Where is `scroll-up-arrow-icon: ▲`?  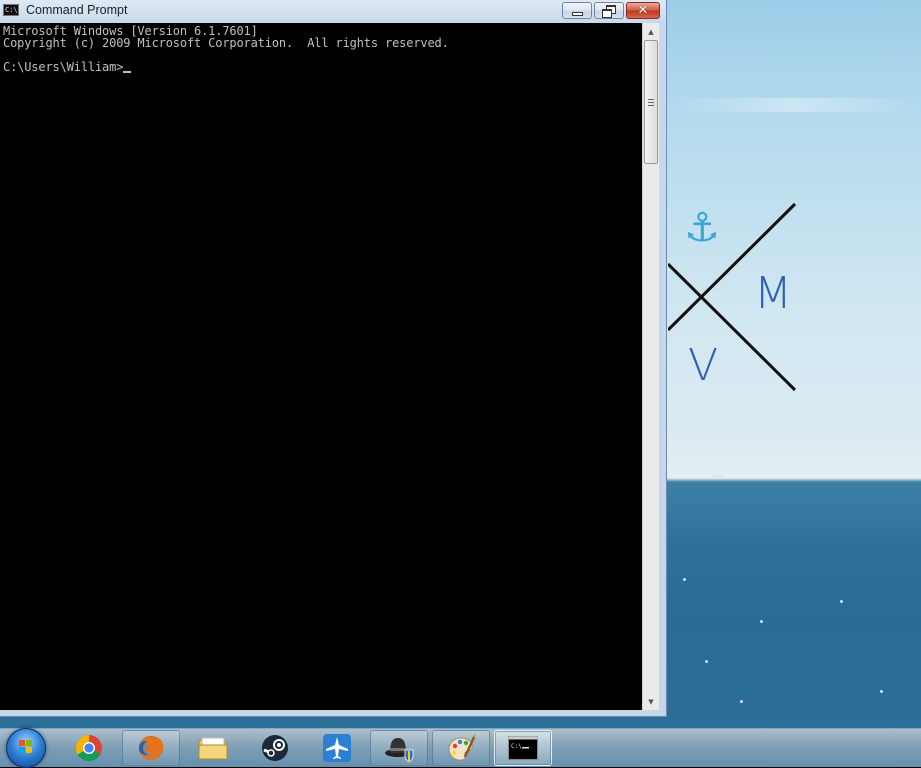 scroll-up-arrow-icon: ▲ is located at coordinates (651, 31).